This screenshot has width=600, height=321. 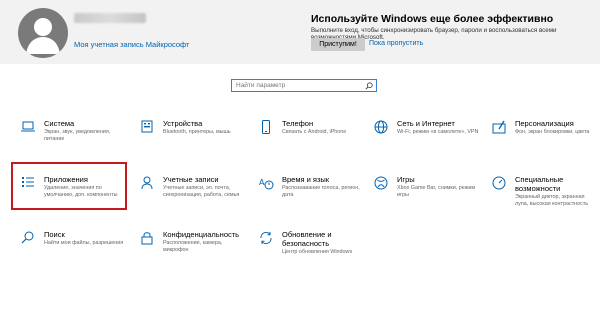 I want to click on tile-description: Xbox Game Bar, снимки, режим игры, so click(x=436, y=191).